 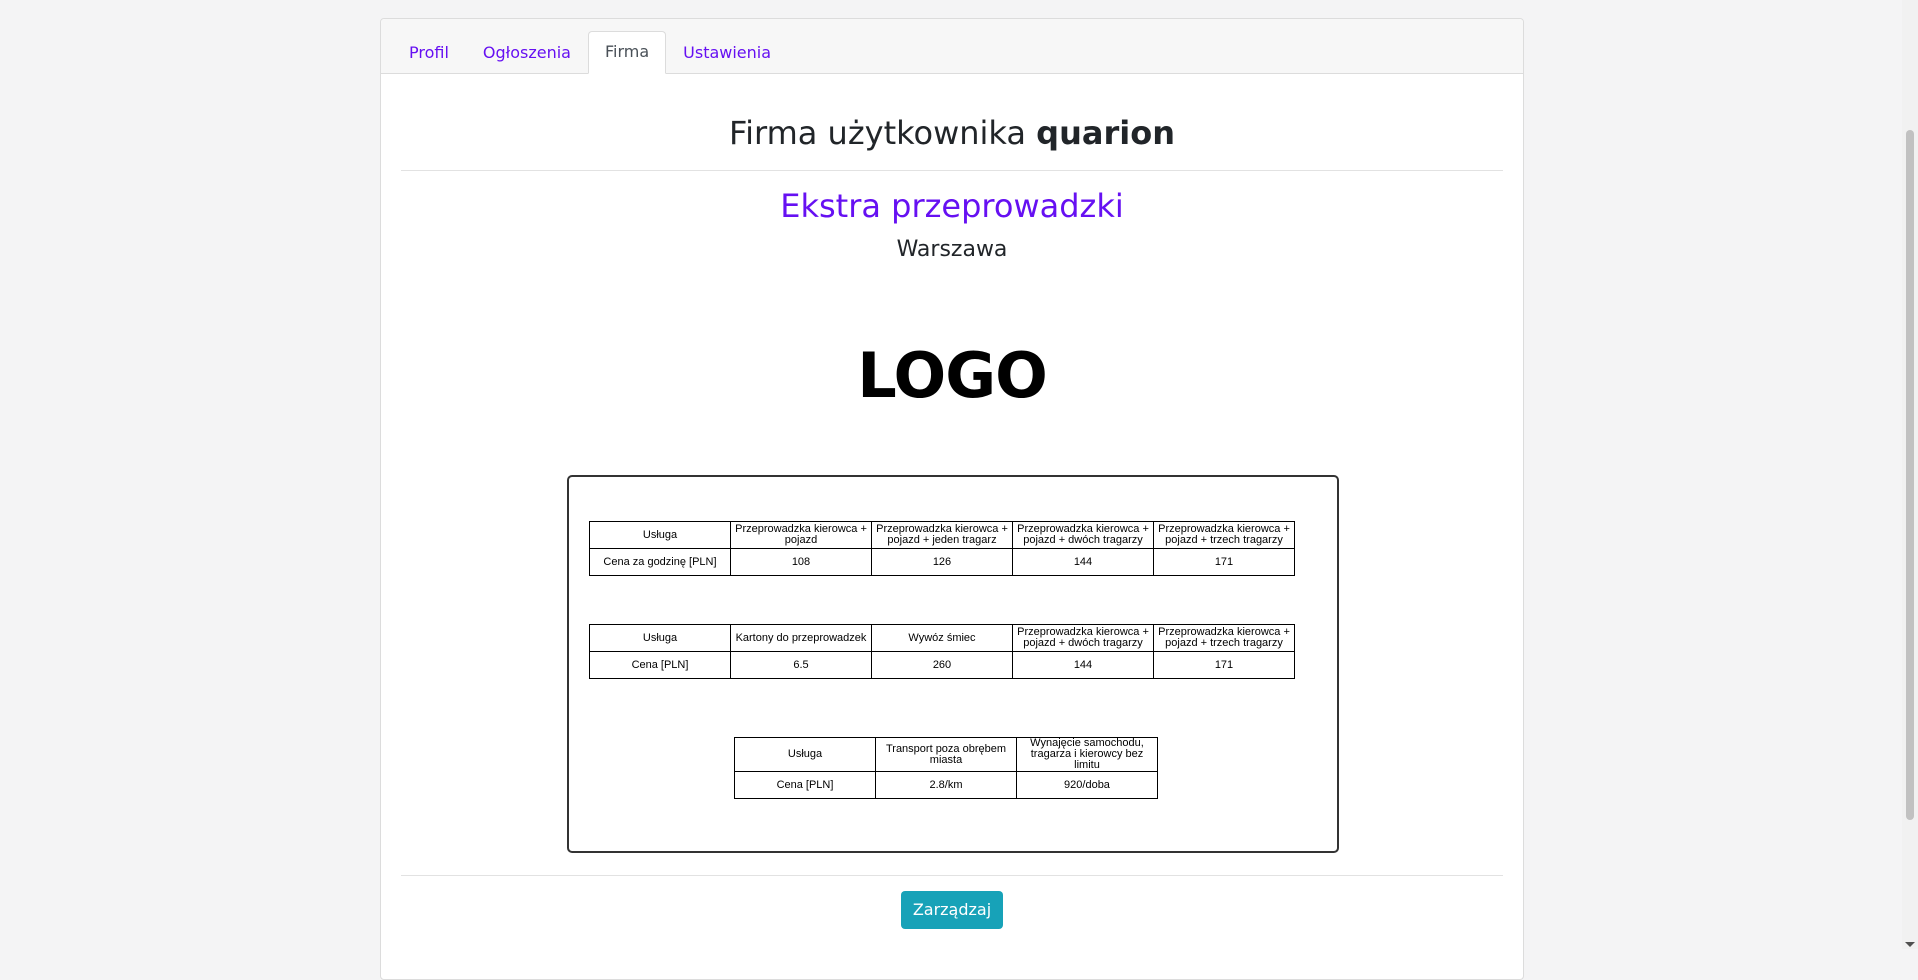 What do you see at coordinates (801, 638) in the screenshot?
I see `table-cell: Kartony do przeprowadzek` at bounding box center [801, 638].